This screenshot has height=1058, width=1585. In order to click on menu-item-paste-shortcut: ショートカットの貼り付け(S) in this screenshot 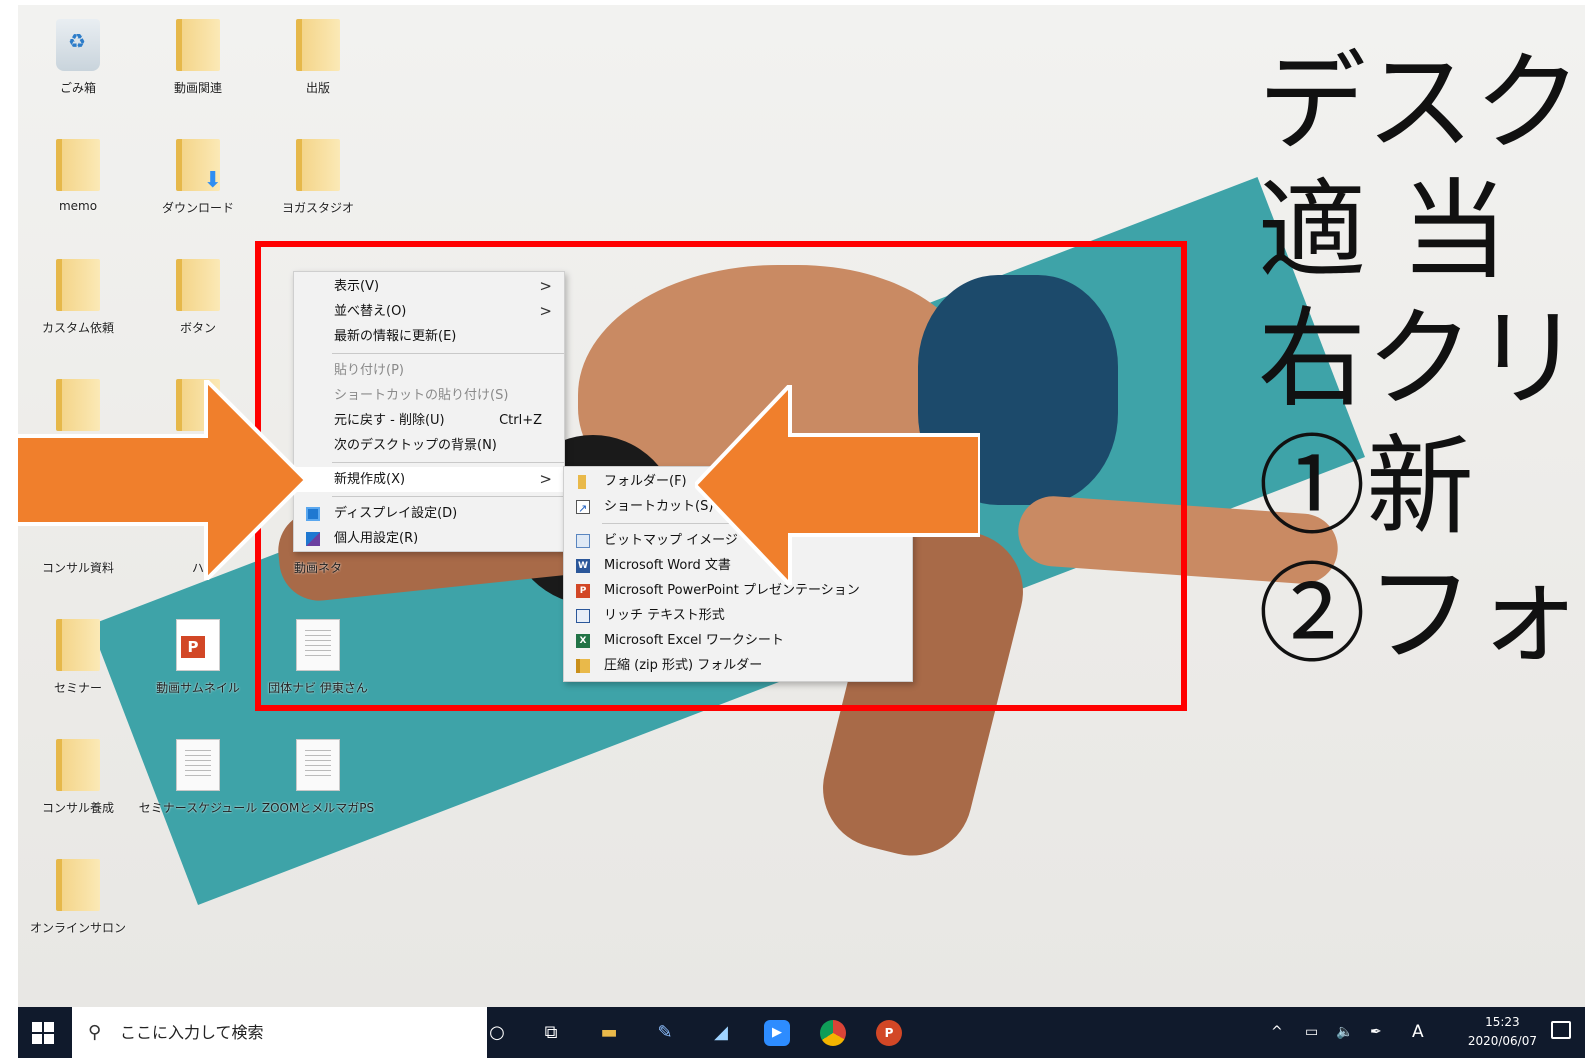, I will do `click(429, 395)`.